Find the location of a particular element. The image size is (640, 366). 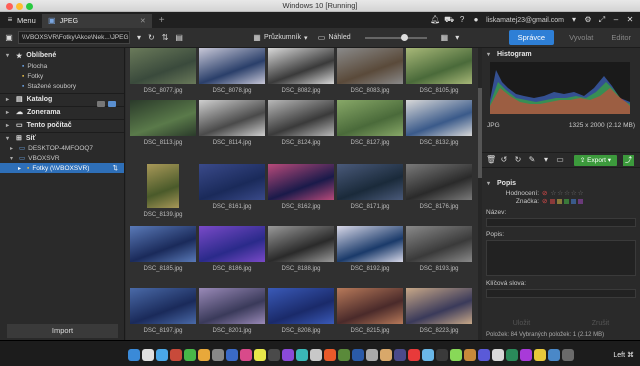

thumbnail-item: DSC_8176.jpg is located at coordinates (439, 187).